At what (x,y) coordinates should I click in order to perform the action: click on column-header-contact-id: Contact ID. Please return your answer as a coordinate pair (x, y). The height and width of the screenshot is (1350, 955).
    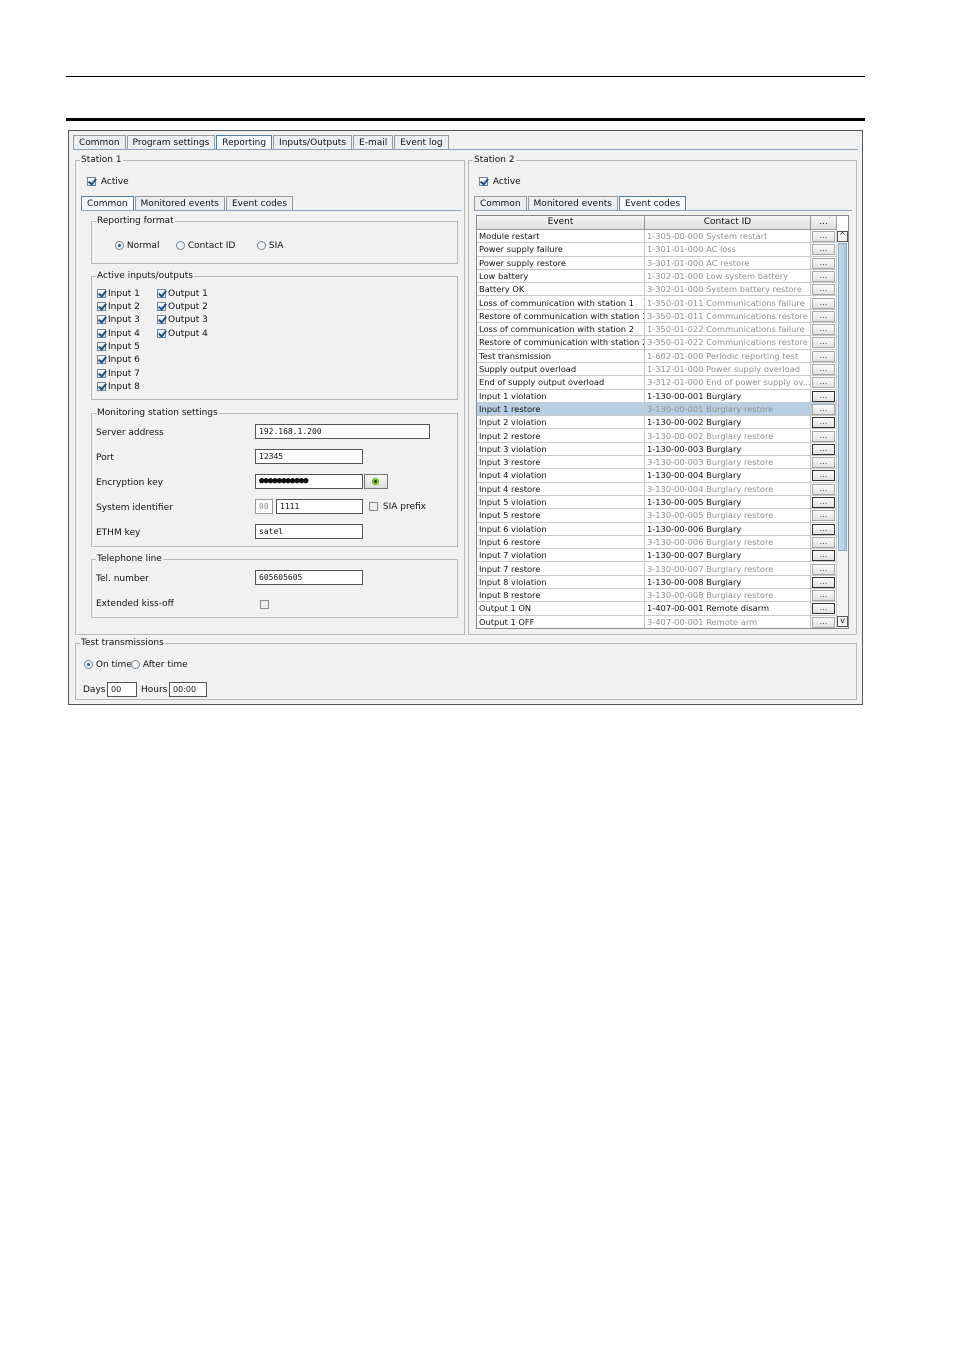
    Looking at the image, I should click on (728, 223).